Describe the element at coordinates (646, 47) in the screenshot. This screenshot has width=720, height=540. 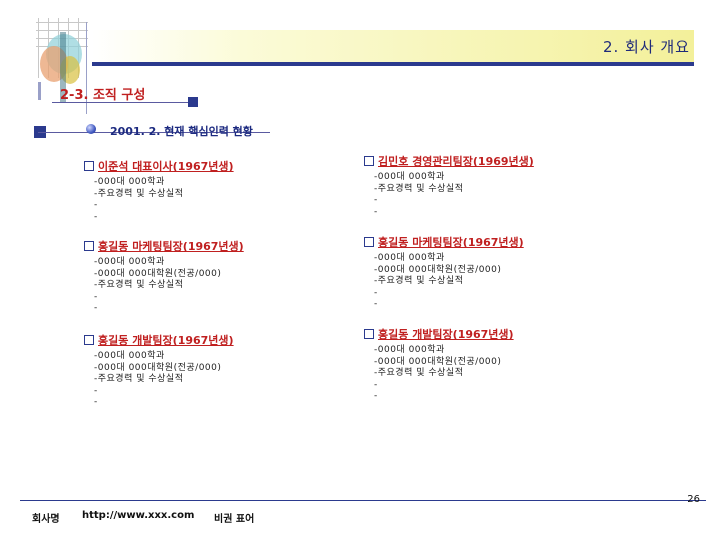
I see `page-title: 2. 회사 개요` at that location.